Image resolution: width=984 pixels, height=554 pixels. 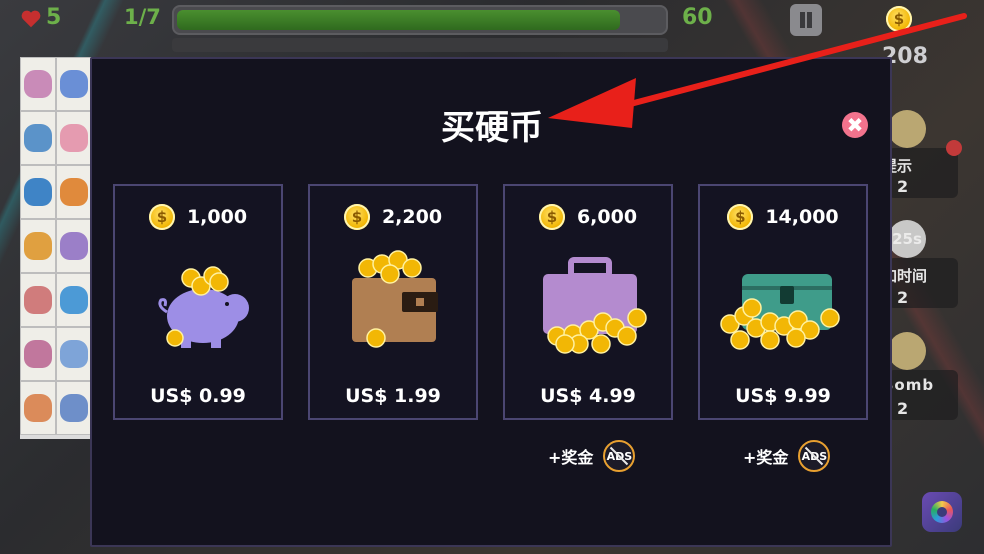 What do you see at coordinates (412, 217) in the screenshot?
I see `pack-amount: 2,200` at bounding box center [412, 217].